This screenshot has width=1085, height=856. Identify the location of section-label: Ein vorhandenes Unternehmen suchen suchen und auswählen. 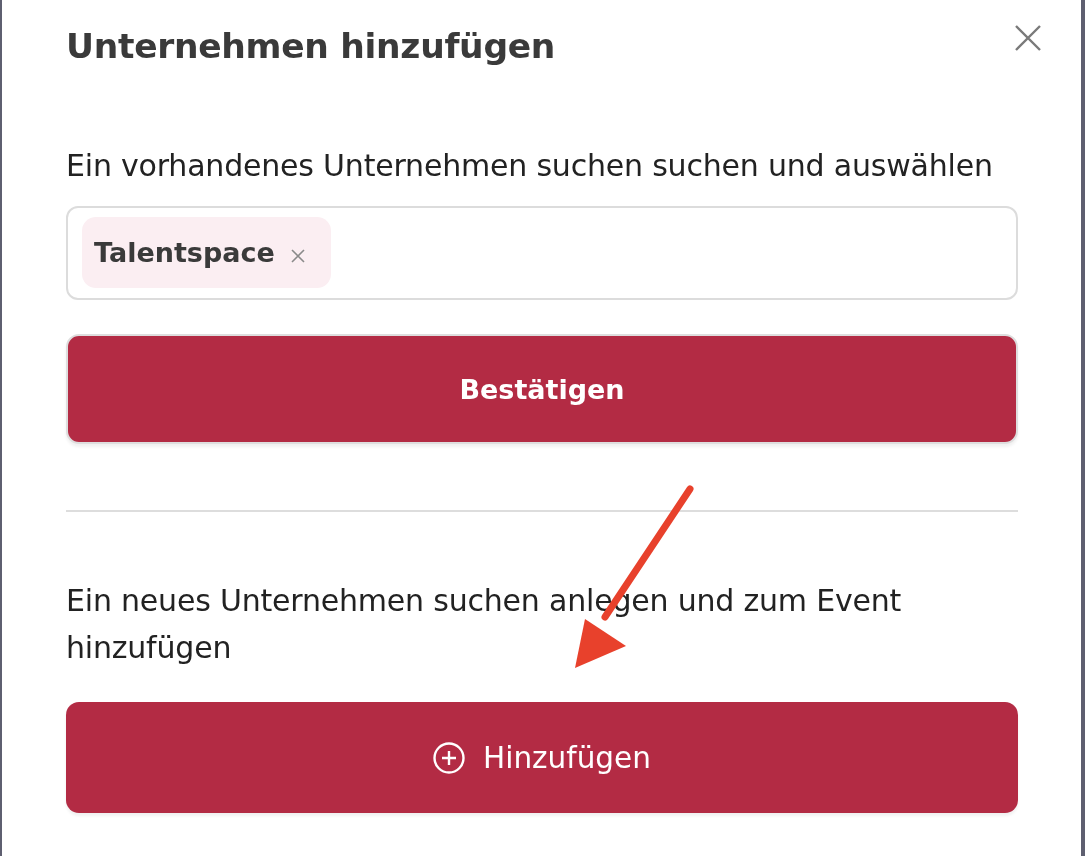
(530, 166).